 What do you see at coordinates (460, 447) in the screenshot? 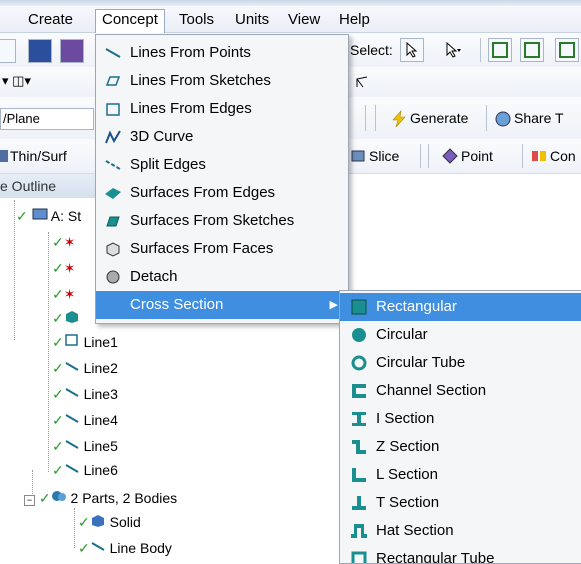
I see `submenu-item-z-section: Z Section` at bounding box center [460, 447].